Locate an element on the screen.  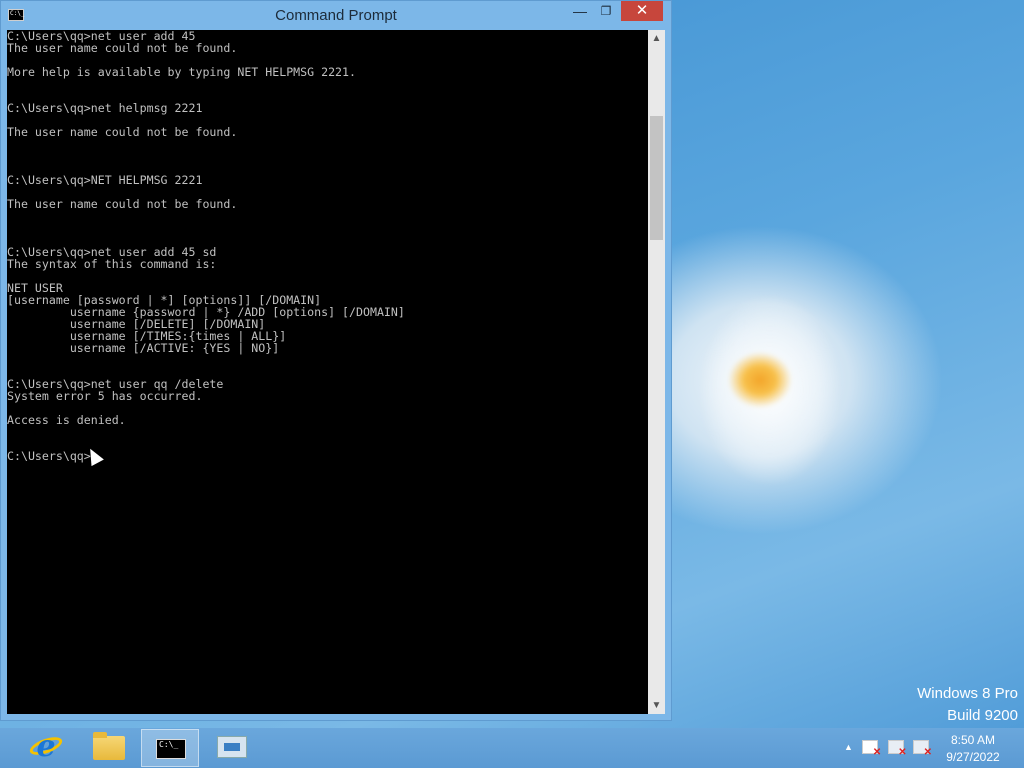
taskbar-command-prompt: C:\_ is located at coordinates (170, 748).